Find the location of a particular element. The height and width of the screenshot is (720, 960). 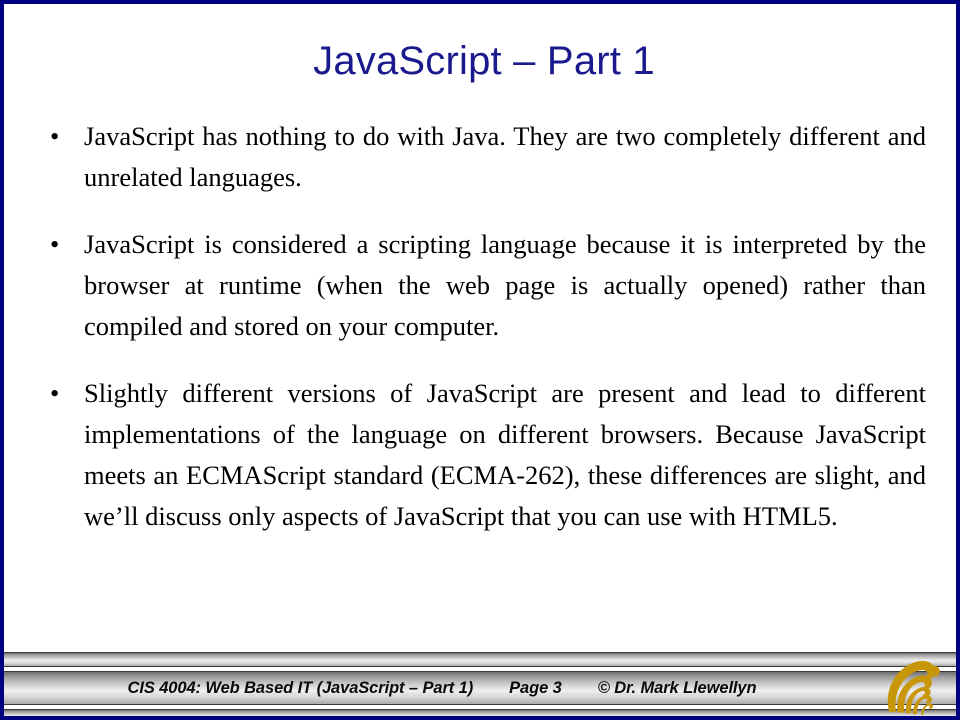

footer-bar-top is located at coordinates (480, 659).